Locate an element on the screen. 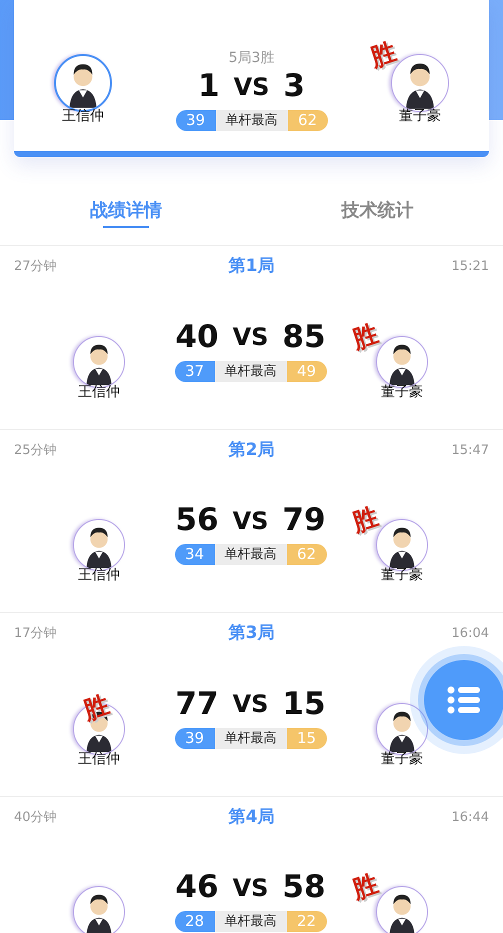  list-menu-button is located at coordinates (463, 700).